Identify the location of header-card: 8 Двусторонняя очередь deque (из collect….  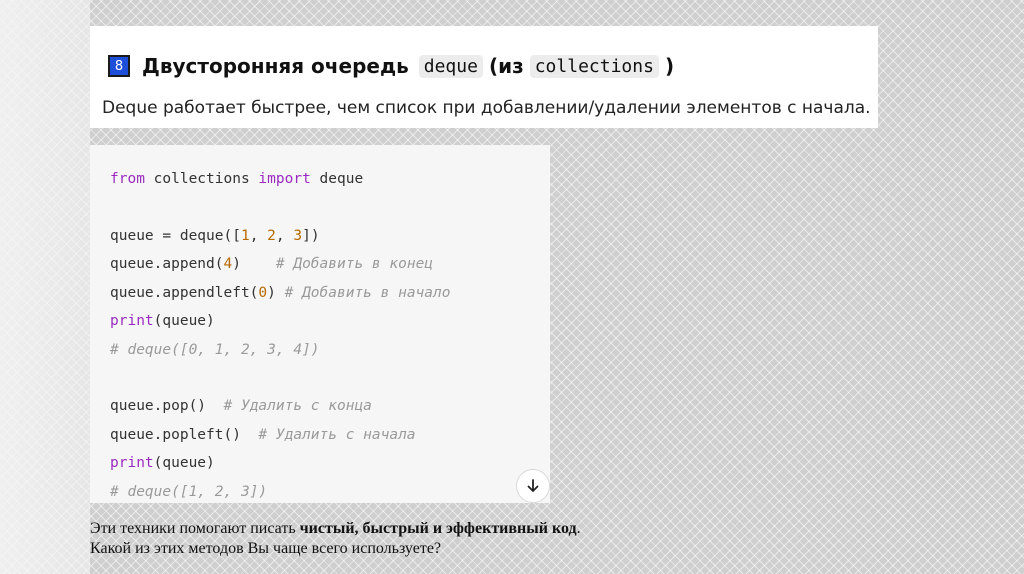
(484, 77).